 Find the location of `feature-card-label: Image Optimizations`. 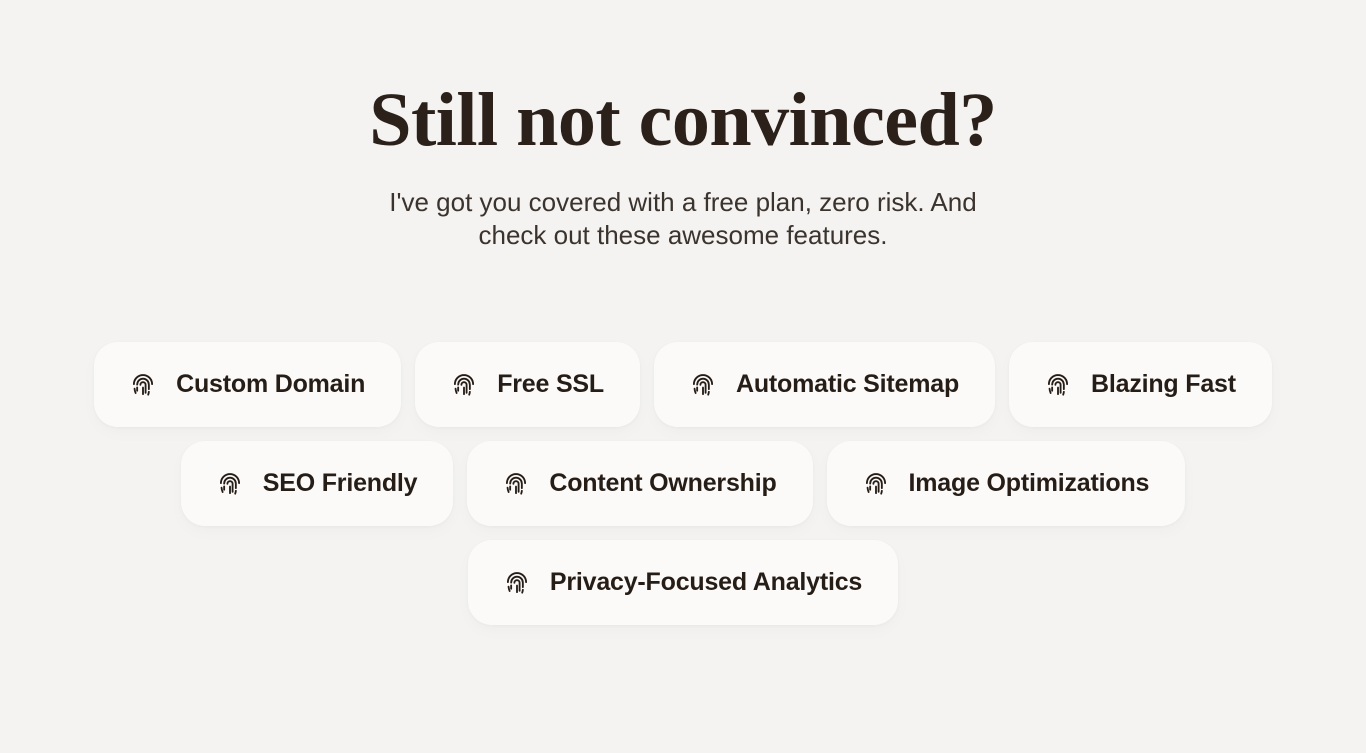

feature-card-label: Image Optimizations is located at coordinates (1029, 483).